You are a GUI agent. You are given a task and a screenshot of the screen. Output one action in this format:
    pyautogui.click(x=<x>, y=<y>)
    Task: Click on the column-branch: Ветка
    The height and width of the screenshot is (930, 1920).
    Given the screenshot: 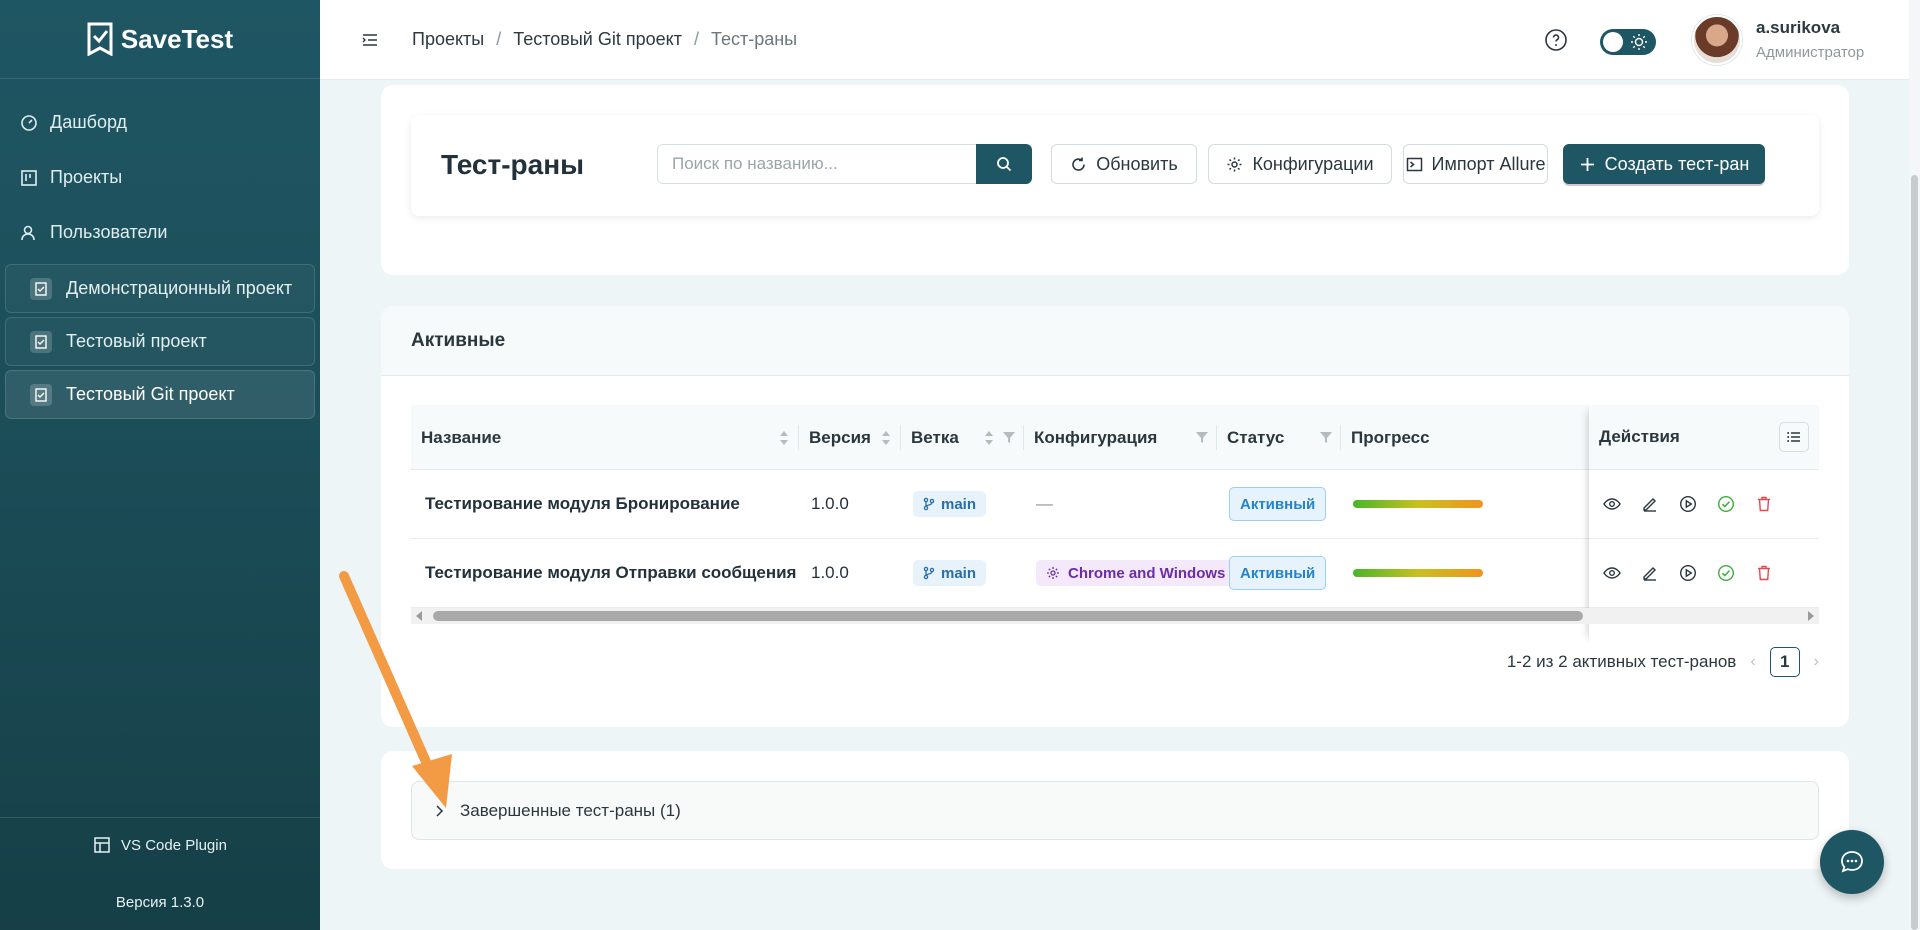 What is the action you would take?
    pyautogui.click(x=962, y=437)
    